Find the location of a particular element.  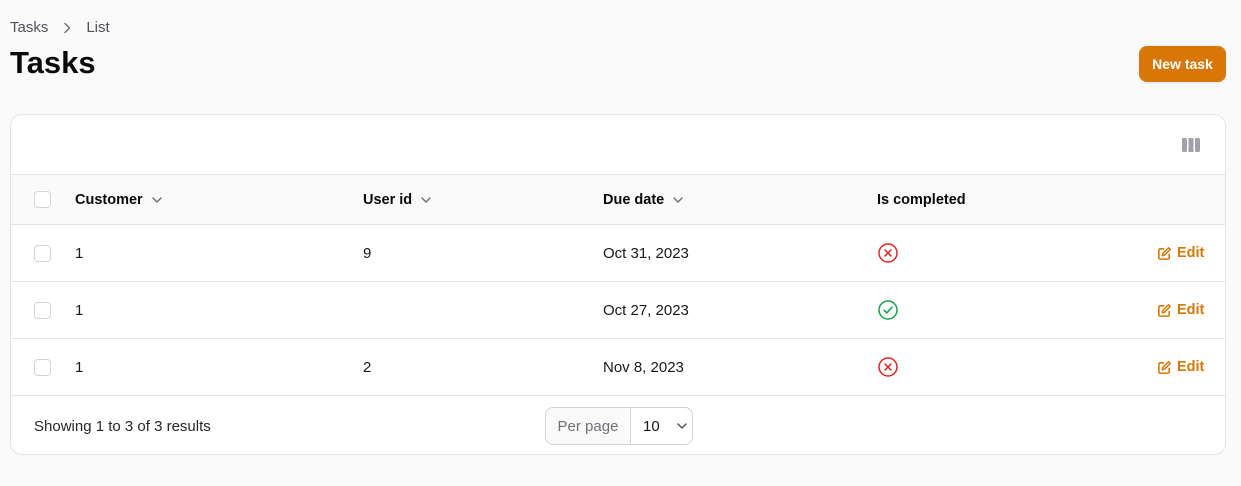

column-header-label: Due date is located at coordinates (634, 199).